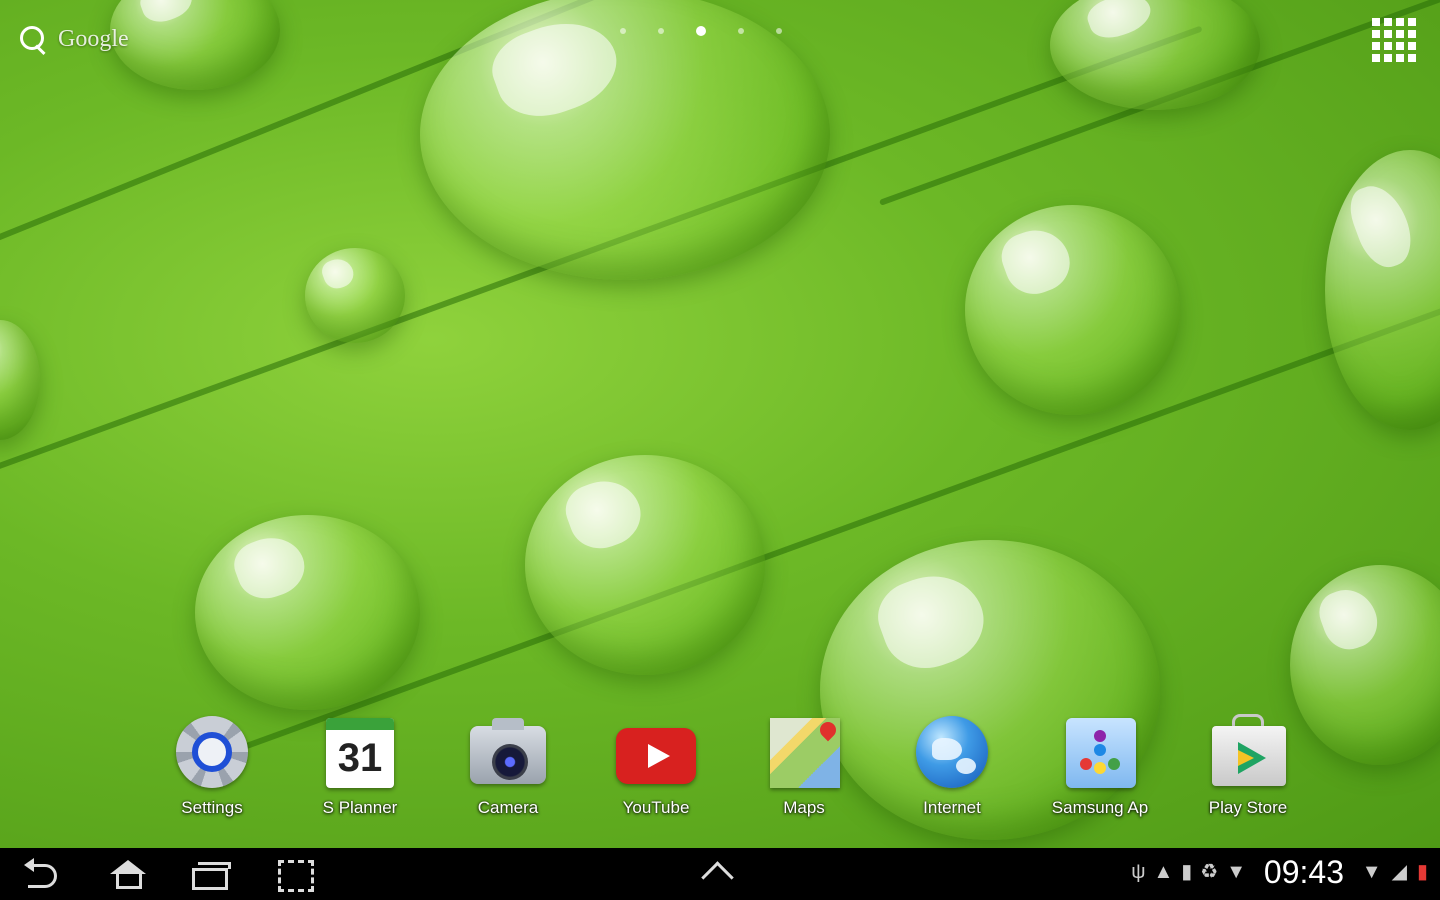 Image resolution: width=1440 pixels, height=900 pixels. Describe the element at coordinates (1163, 872) in the screenshot. I see `warning-icon: ▲` at that location.